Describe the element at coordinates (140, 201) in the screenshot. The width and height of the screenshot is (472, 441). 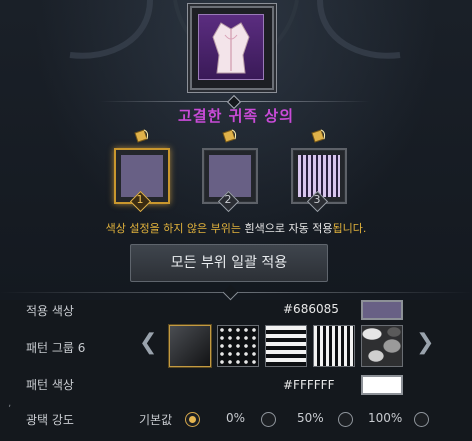
I see `dye-slot-number: 1` at that location.